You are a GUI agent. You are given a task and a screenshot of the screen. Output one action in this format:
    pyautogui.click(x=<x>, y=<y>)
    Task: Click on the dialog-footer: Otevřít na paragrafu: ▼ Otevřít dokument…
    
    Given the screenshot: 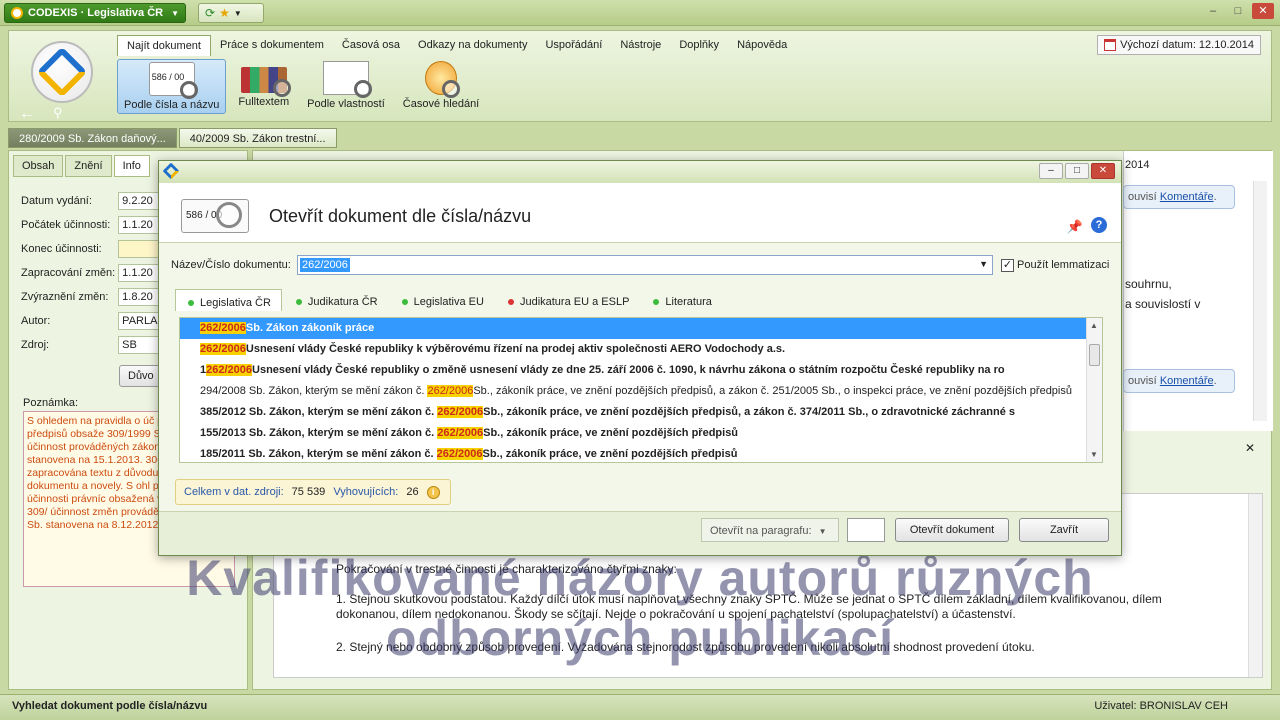 What is the action you would take?
    pyautogui.click(x=640, y=533)
    